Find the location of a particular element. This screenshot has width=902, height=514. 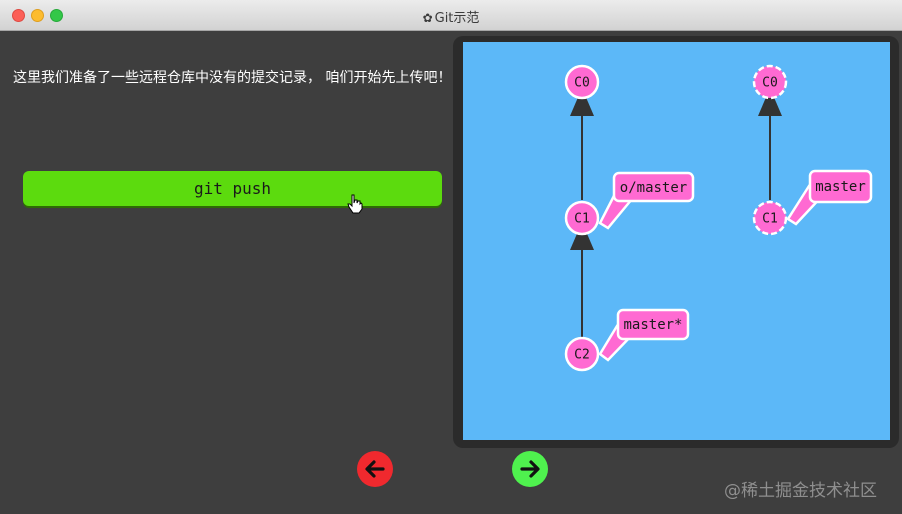

window-title: ✿ Git示范 is located at coordinates (451, 16).